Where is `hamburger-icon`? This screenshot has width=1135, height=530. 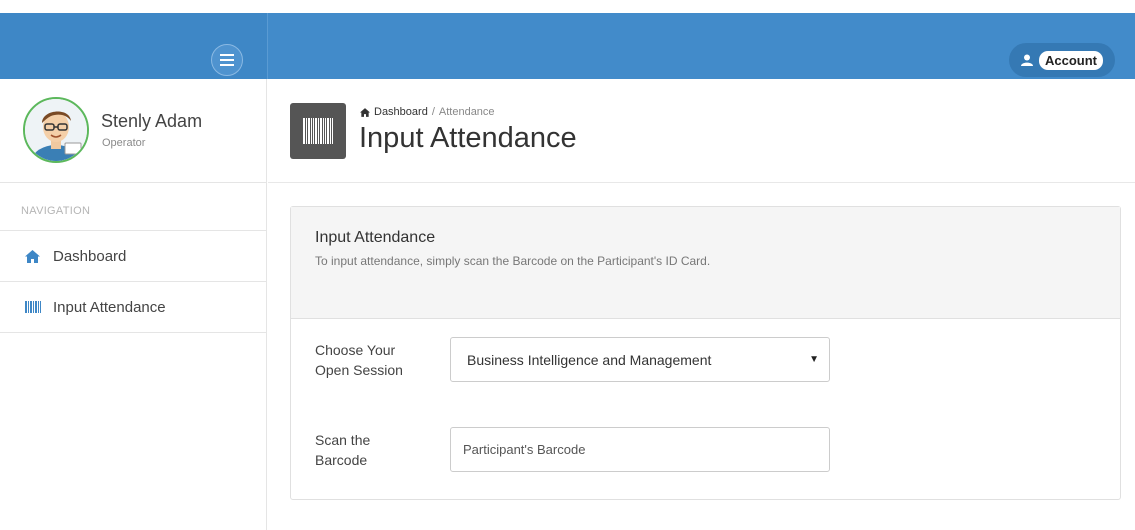 hamburger-icon is located at coordinates (227, 60).